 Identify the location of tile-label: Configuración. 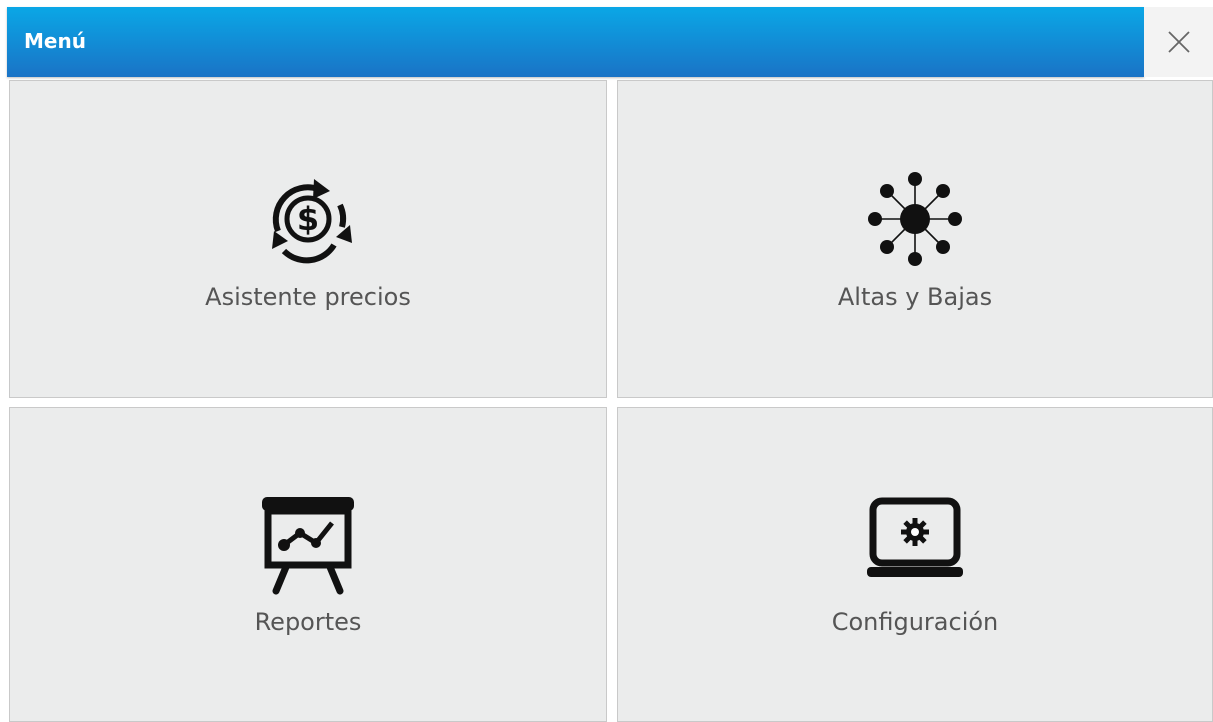
(915, 622).